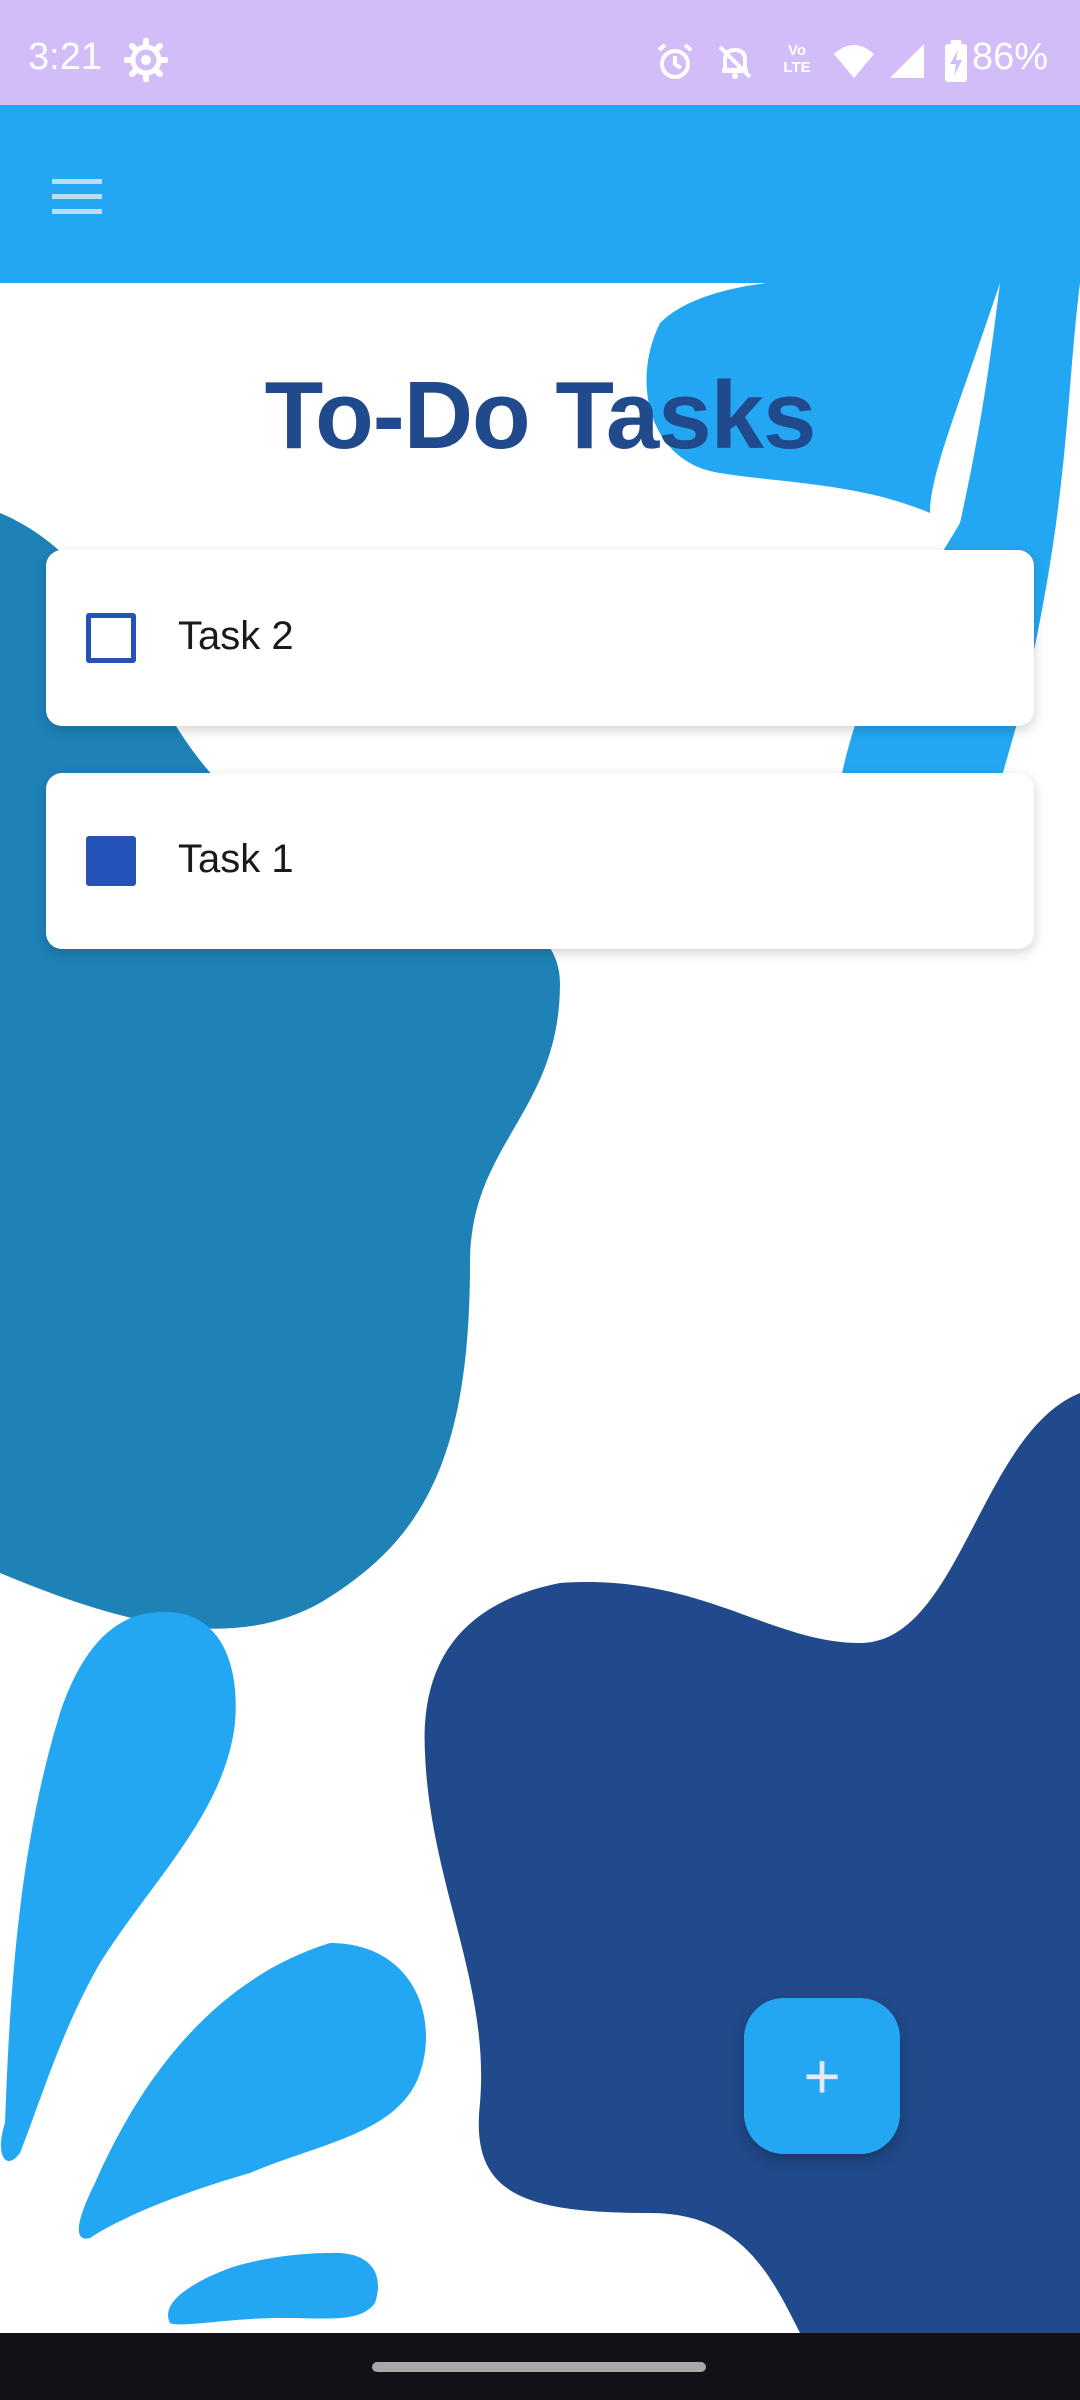 This screenshot has height=2400, width=1080. I want to click on hamburger-menu-icon, so click(77, 196).